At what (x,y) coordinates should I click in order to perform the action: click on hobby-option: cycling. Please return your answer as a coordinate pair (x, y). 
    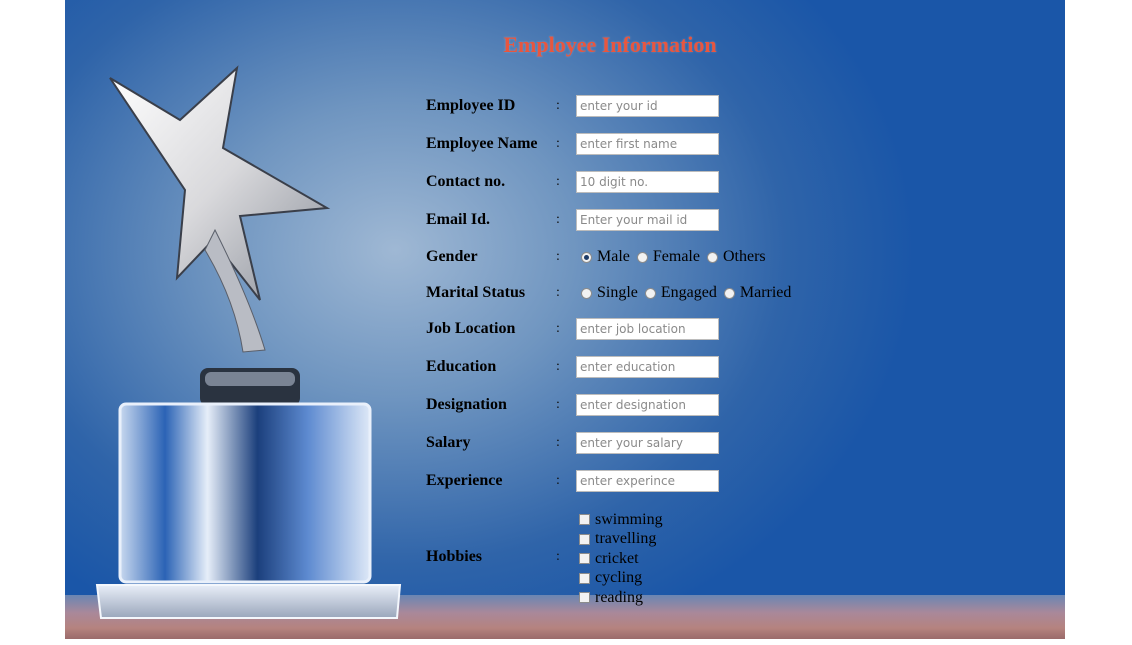
    Looking at the image, I should click on (621, 579).